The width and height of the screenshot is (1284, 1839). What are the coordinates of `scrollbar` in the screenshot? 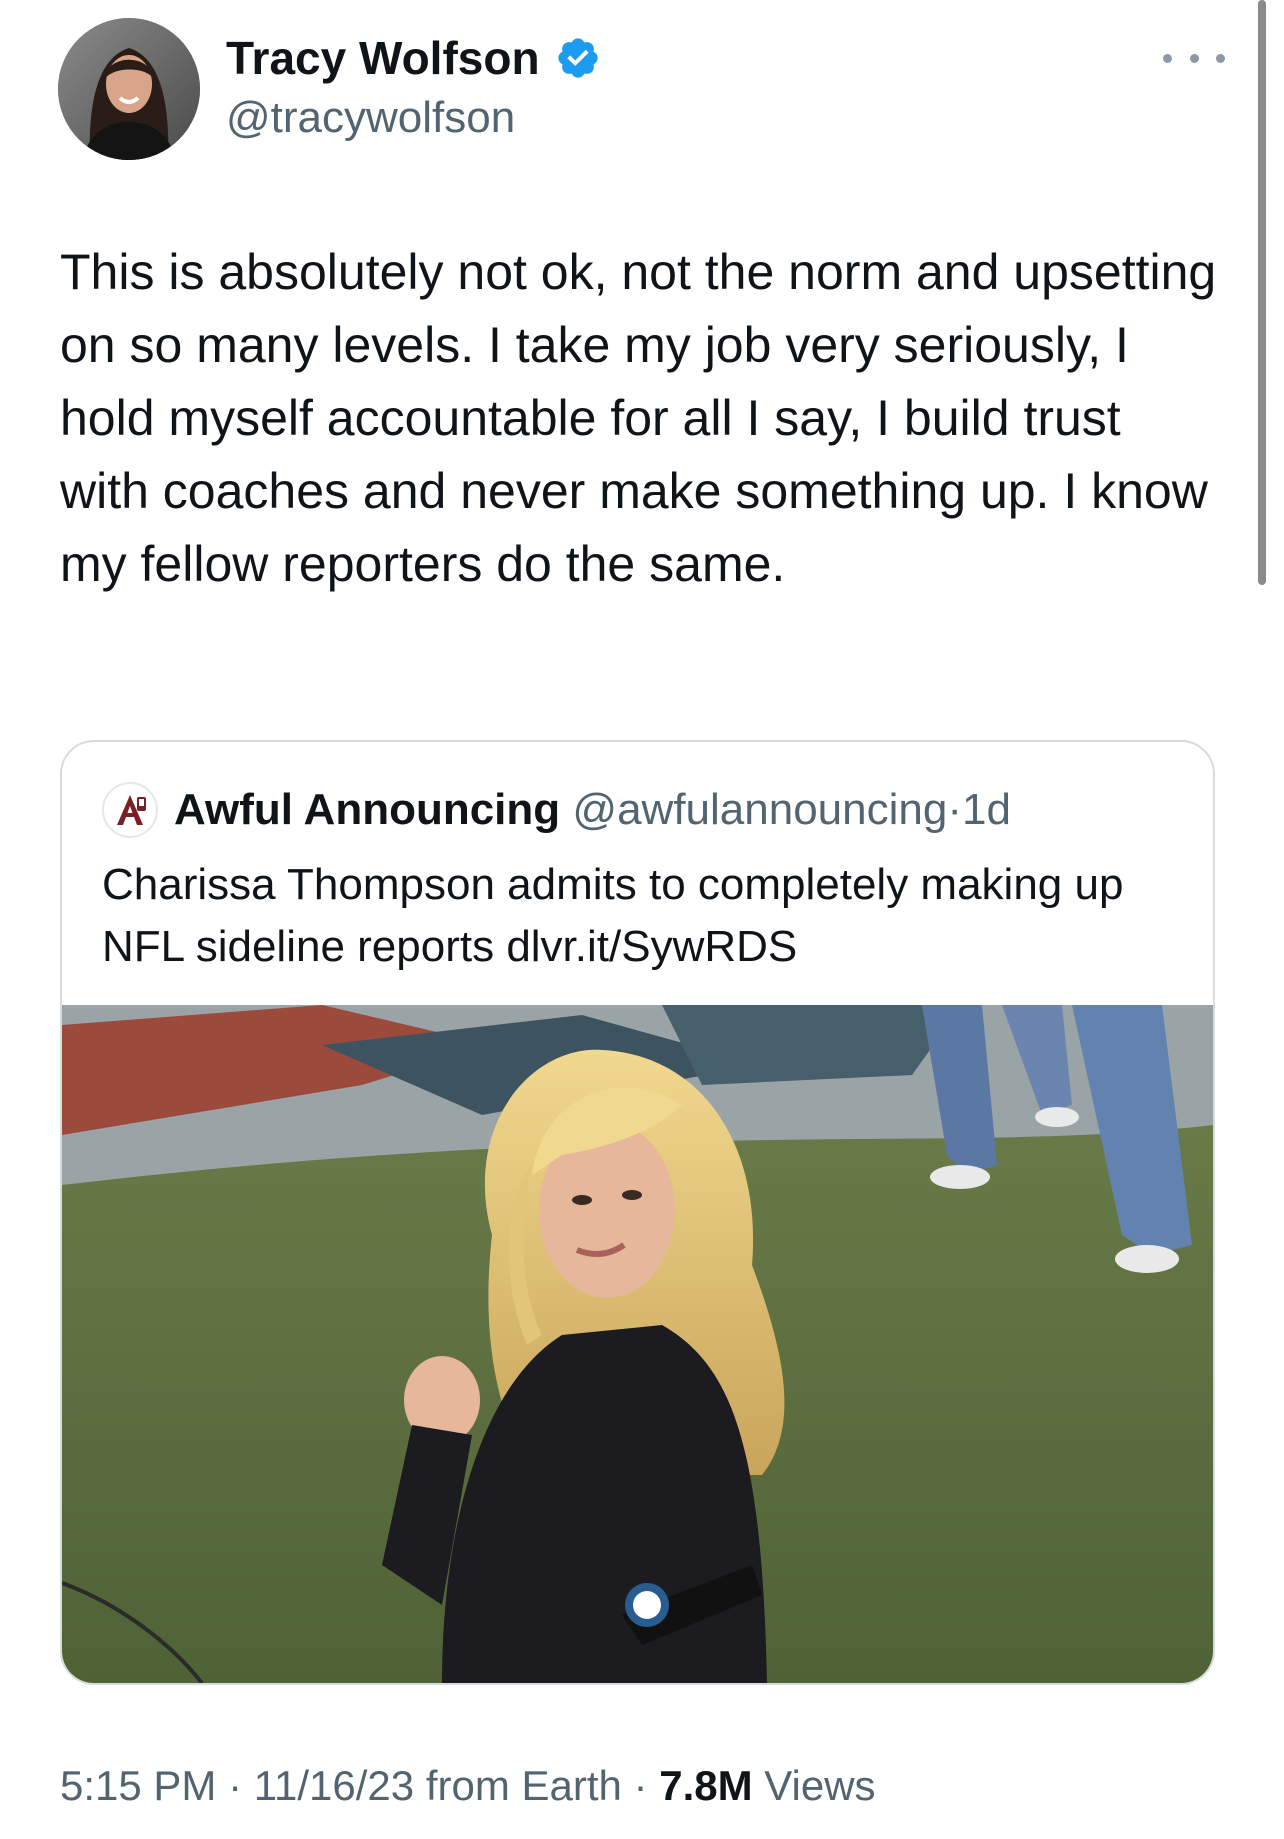 It's located at (1262, 292).